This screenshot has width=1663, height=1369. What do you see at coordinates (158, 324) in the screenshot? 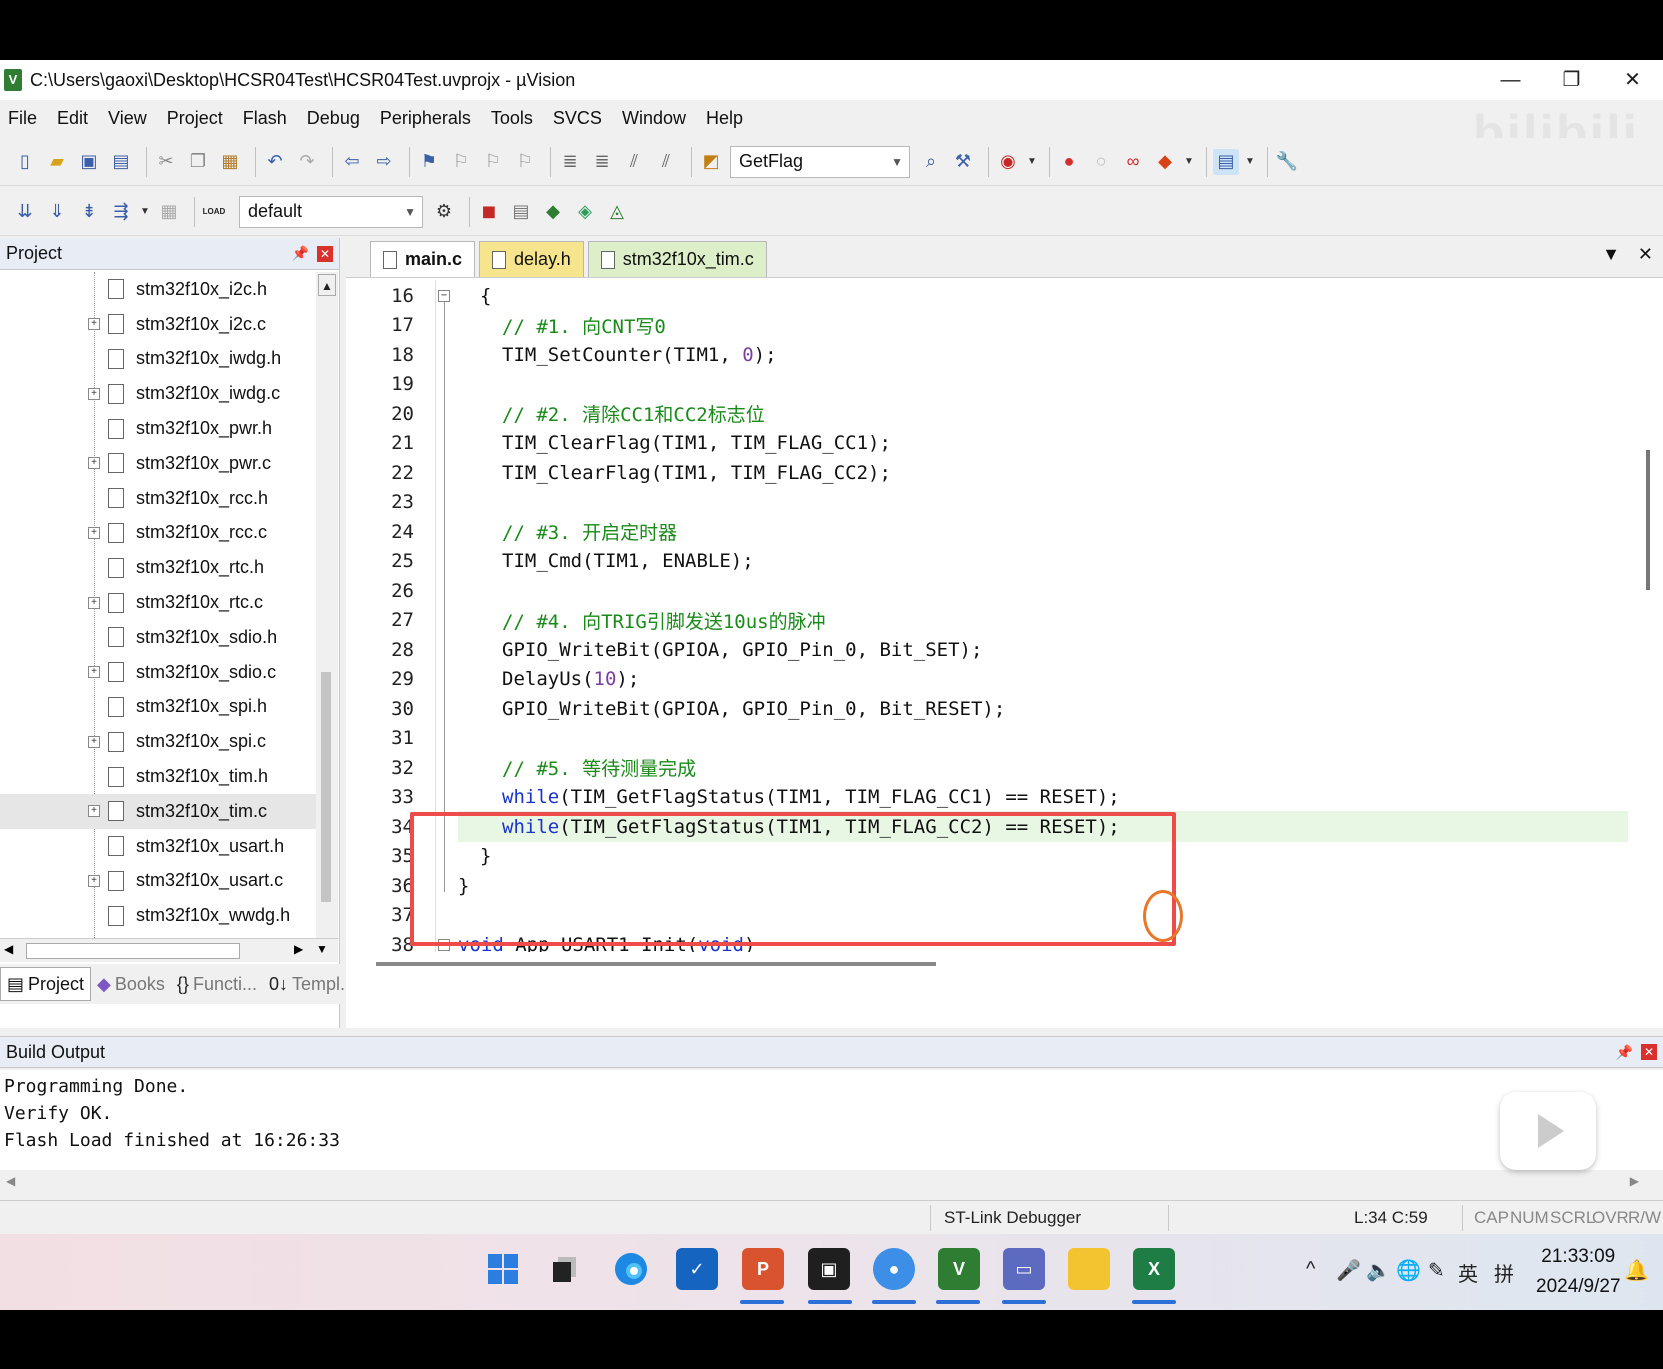
I see `tree-item: + stm32f10x_i2c.c` at bounding box center [158, 324].